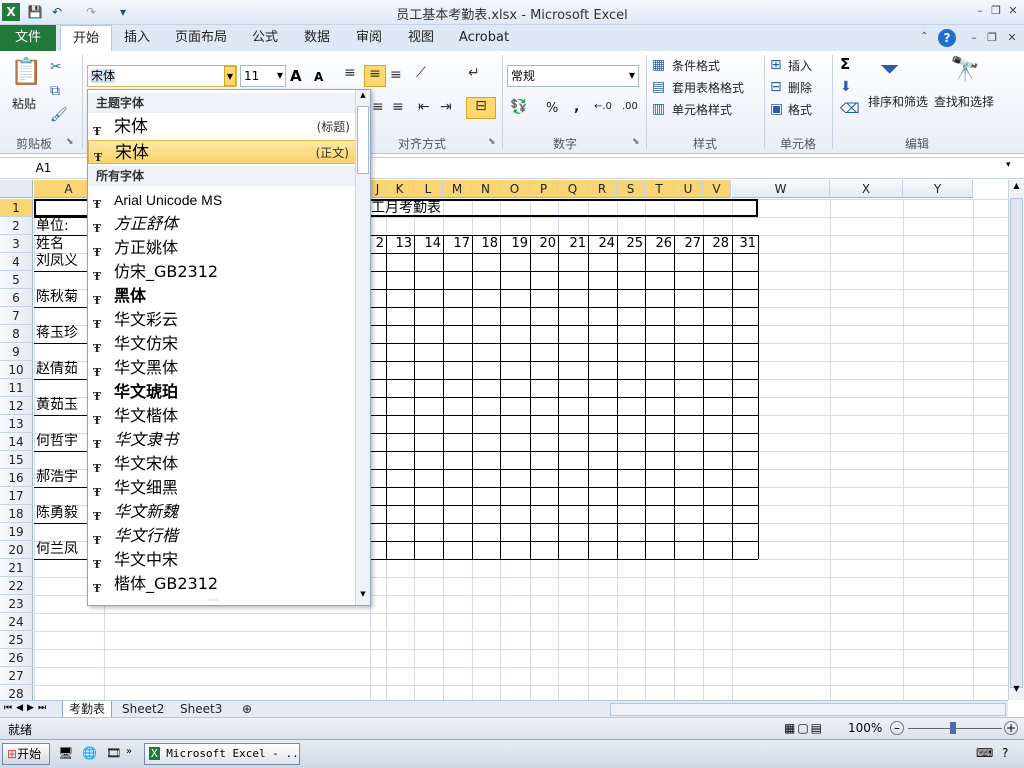  What do you see at coordinates (421, 38) in the screenshot?
I see `tab-view: 视图` at bounding box center [421, 38].